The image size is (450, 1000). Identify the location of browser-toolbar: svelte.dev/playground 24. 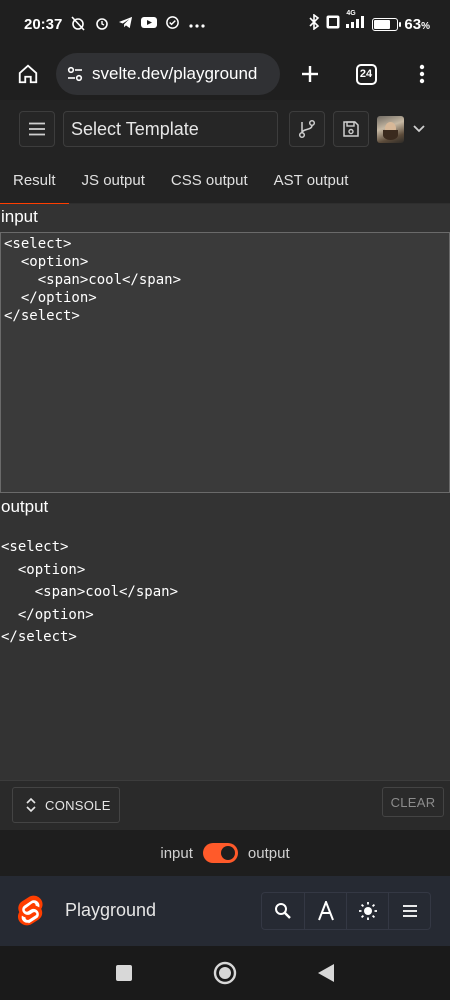
(225, 74).